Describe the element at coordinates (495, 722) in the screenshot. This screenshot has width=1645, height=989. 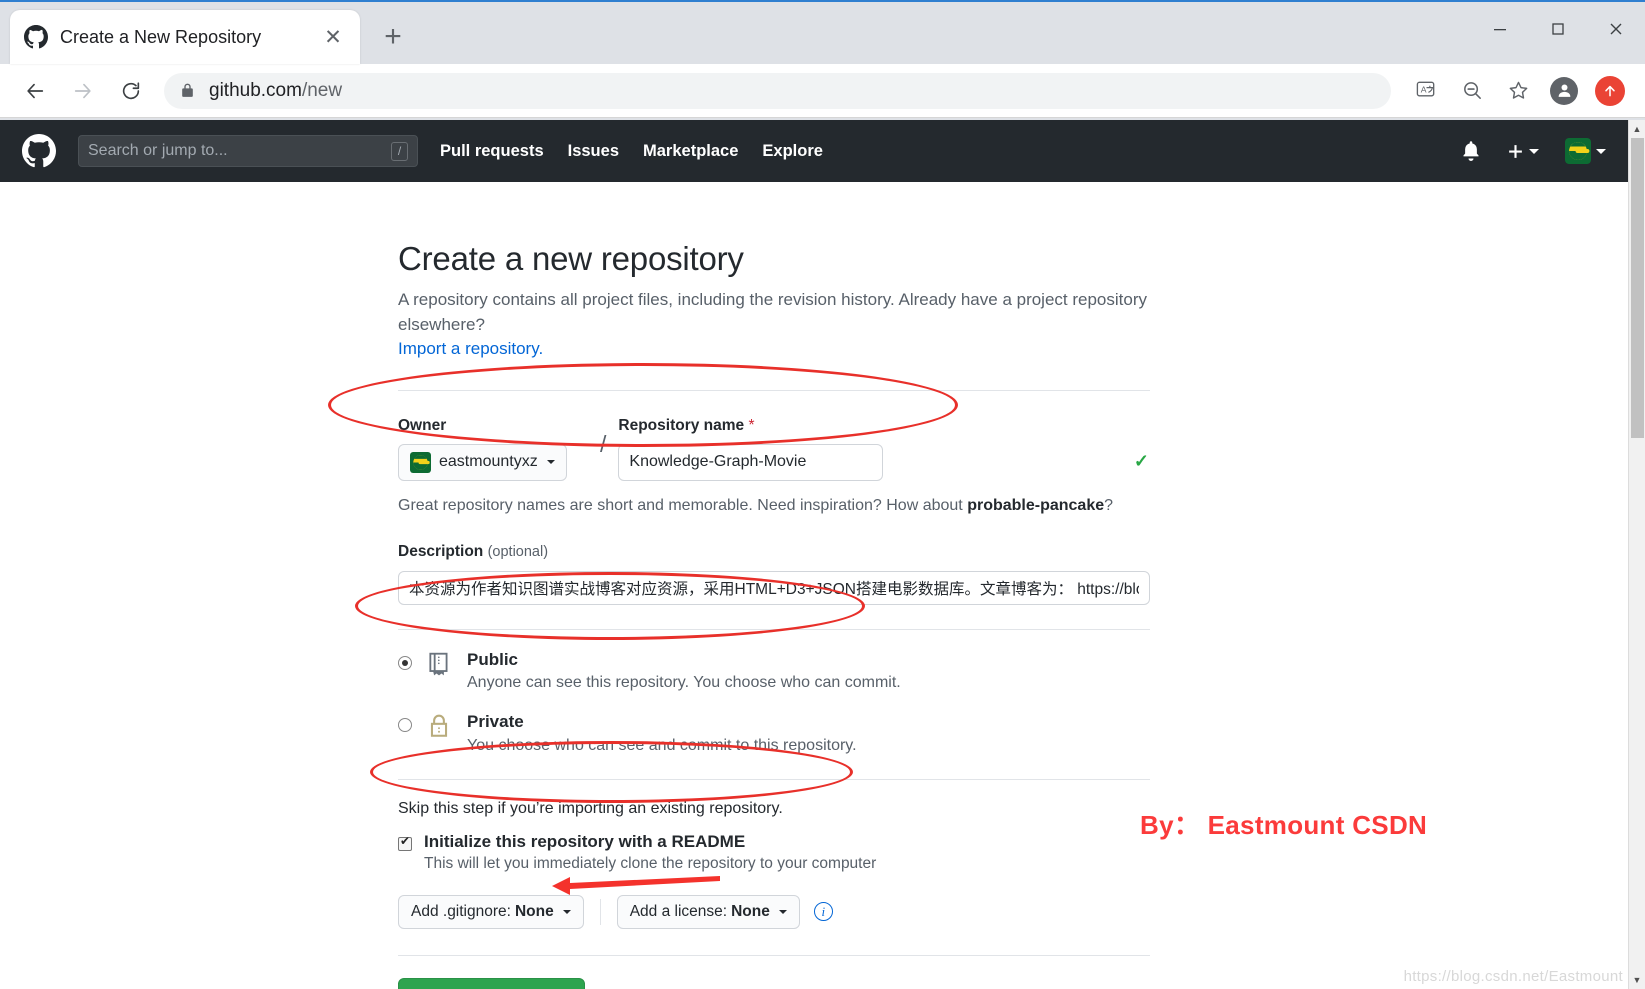
I see `private-title: Private` at that location.